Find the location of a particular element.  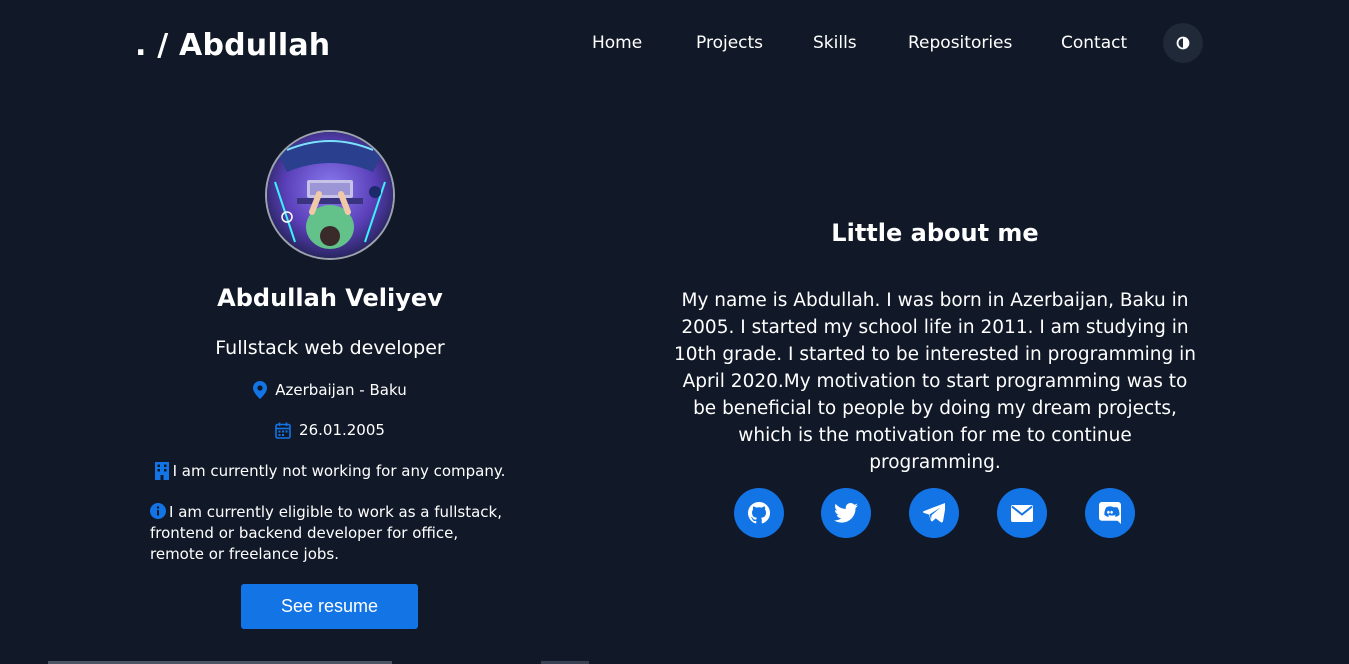

email-icon is located at coordinates (1022, 513).